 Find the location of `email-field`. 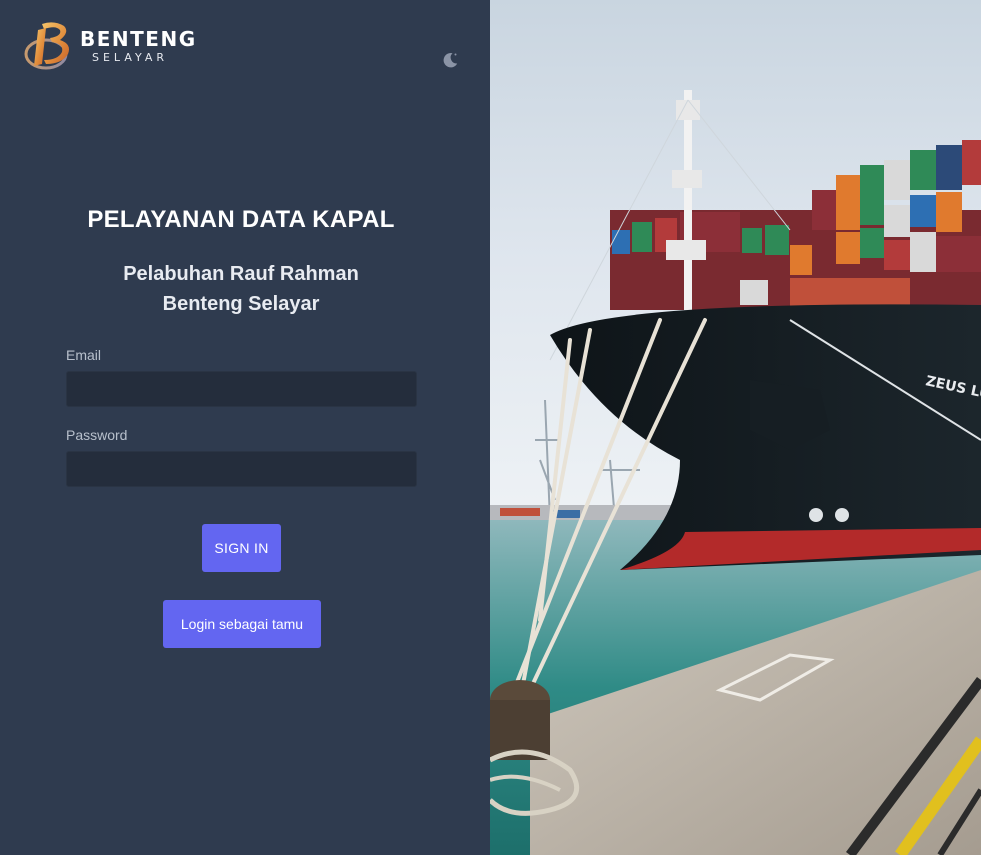

email-field is located at coordinates (241, 389).